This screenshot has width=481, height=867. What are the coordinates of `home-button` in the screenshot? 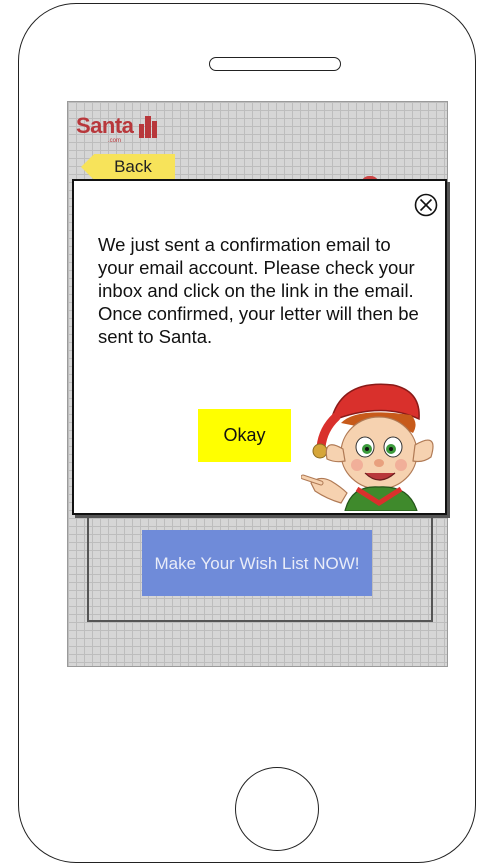 It's located at (277, 809).